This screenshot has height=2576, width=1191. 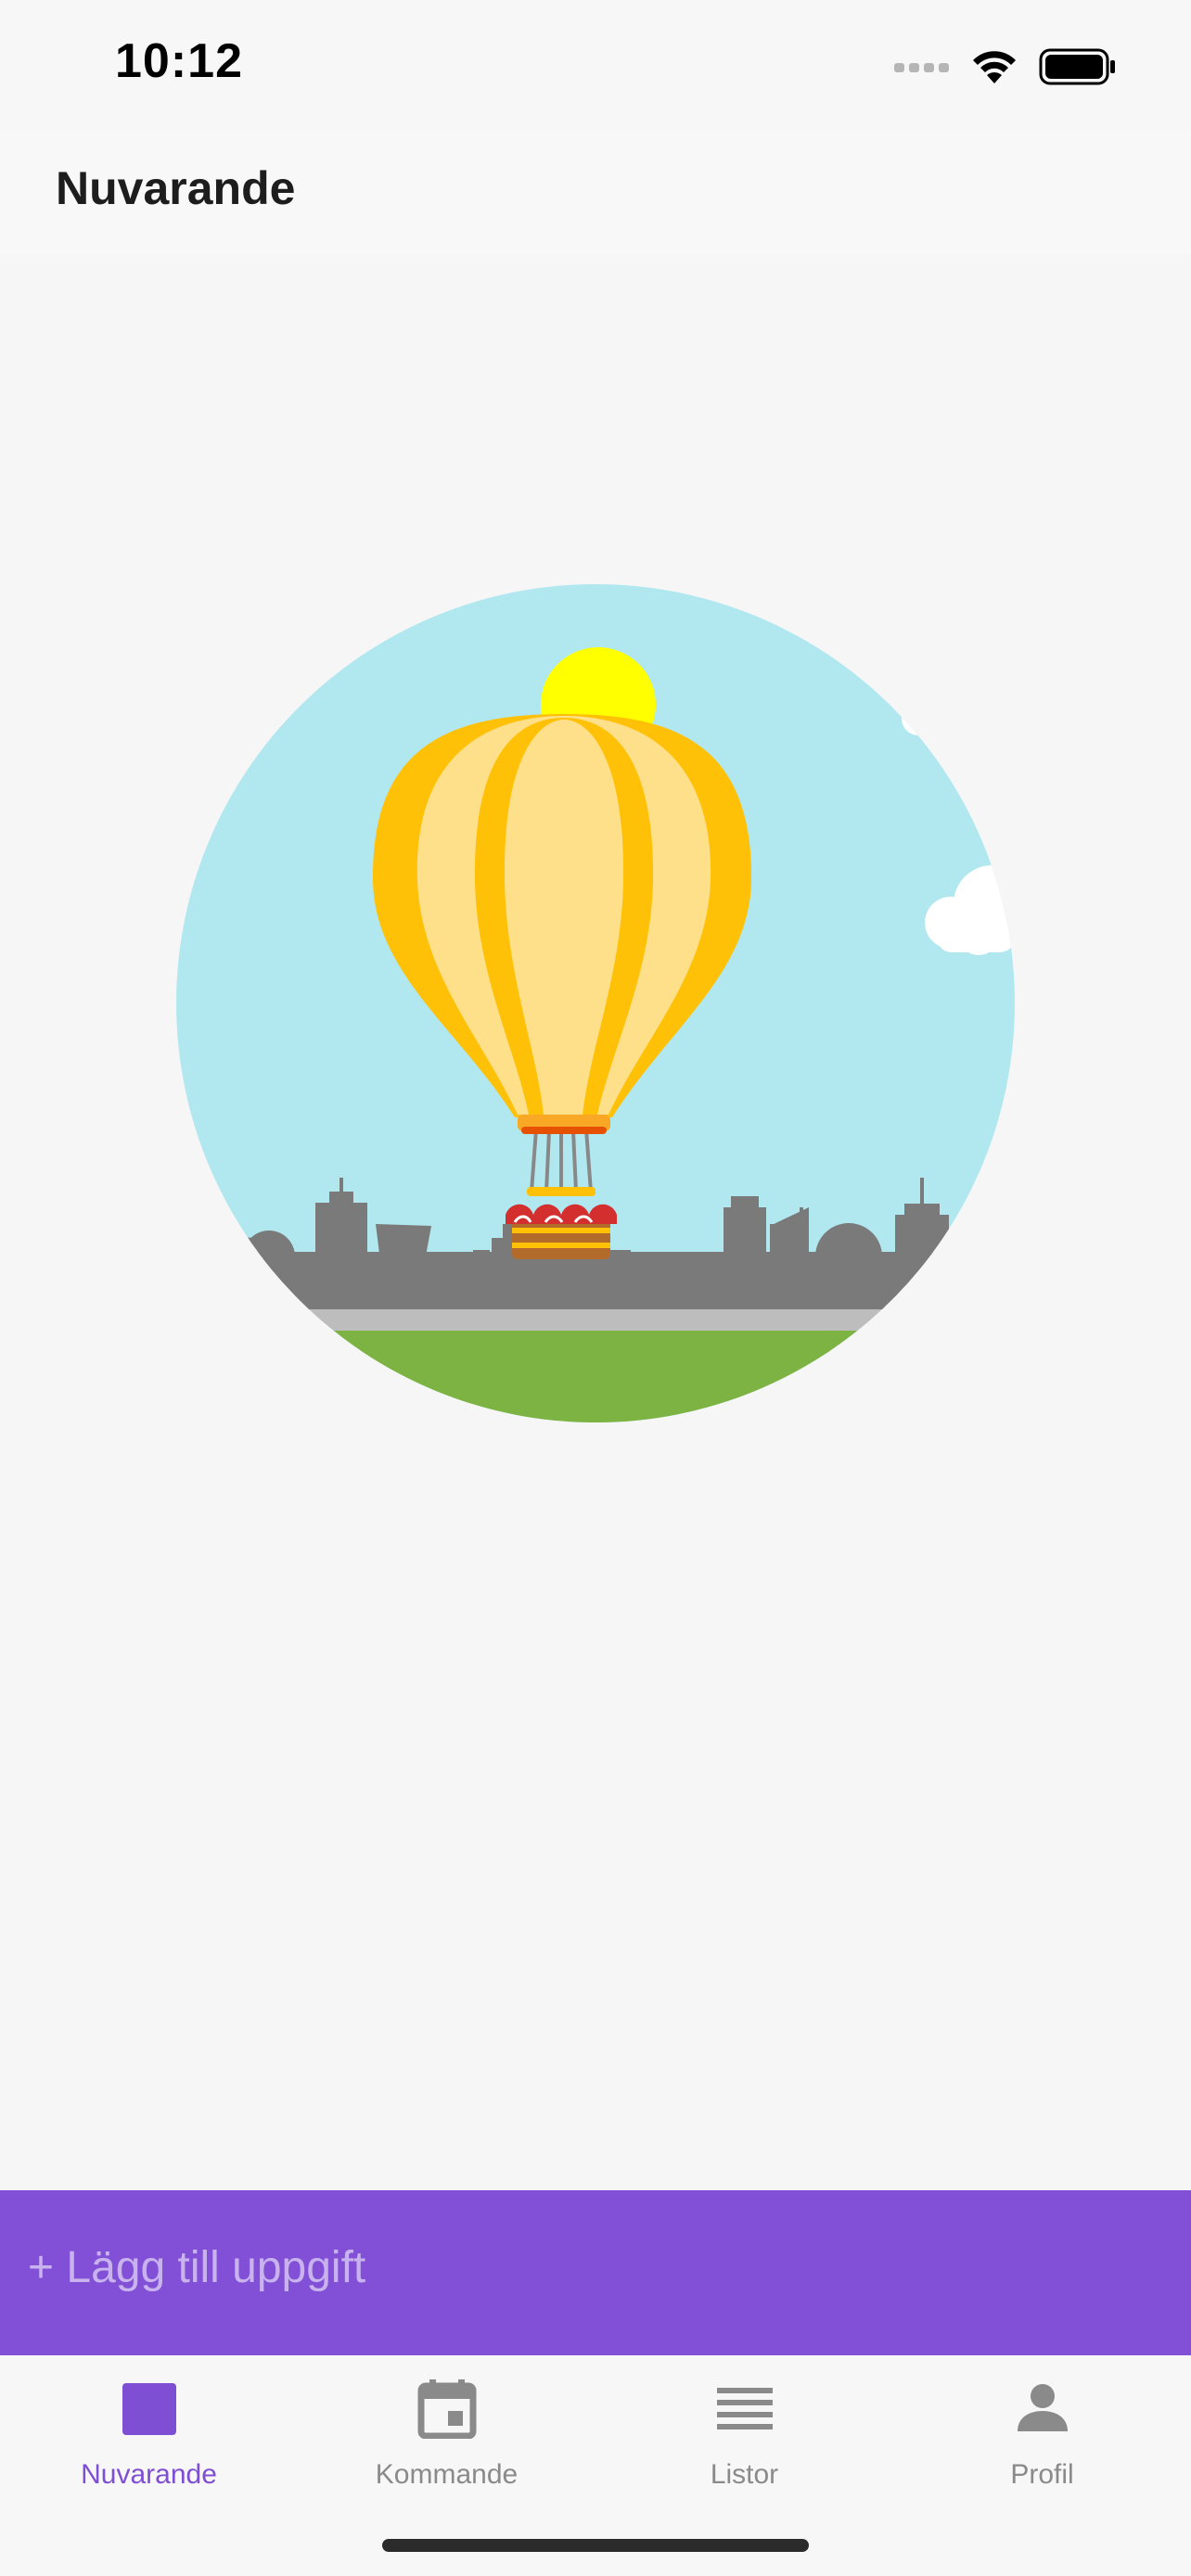 What do you see at coordinates (921, 67) in the screenshot?
I see `cellular-signal-icon` at bounding box center [921, 67].